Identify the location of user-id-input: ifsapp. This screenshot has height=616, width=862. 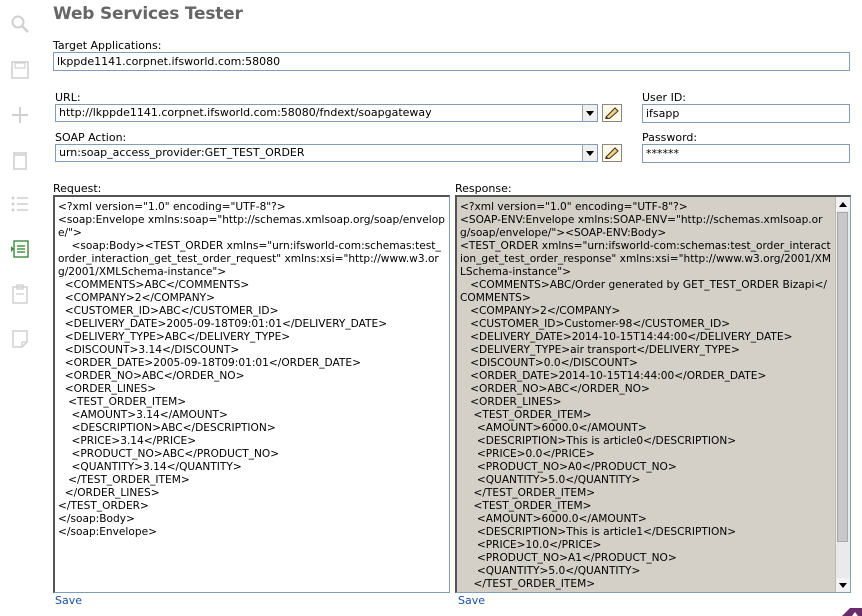
(746, 113).